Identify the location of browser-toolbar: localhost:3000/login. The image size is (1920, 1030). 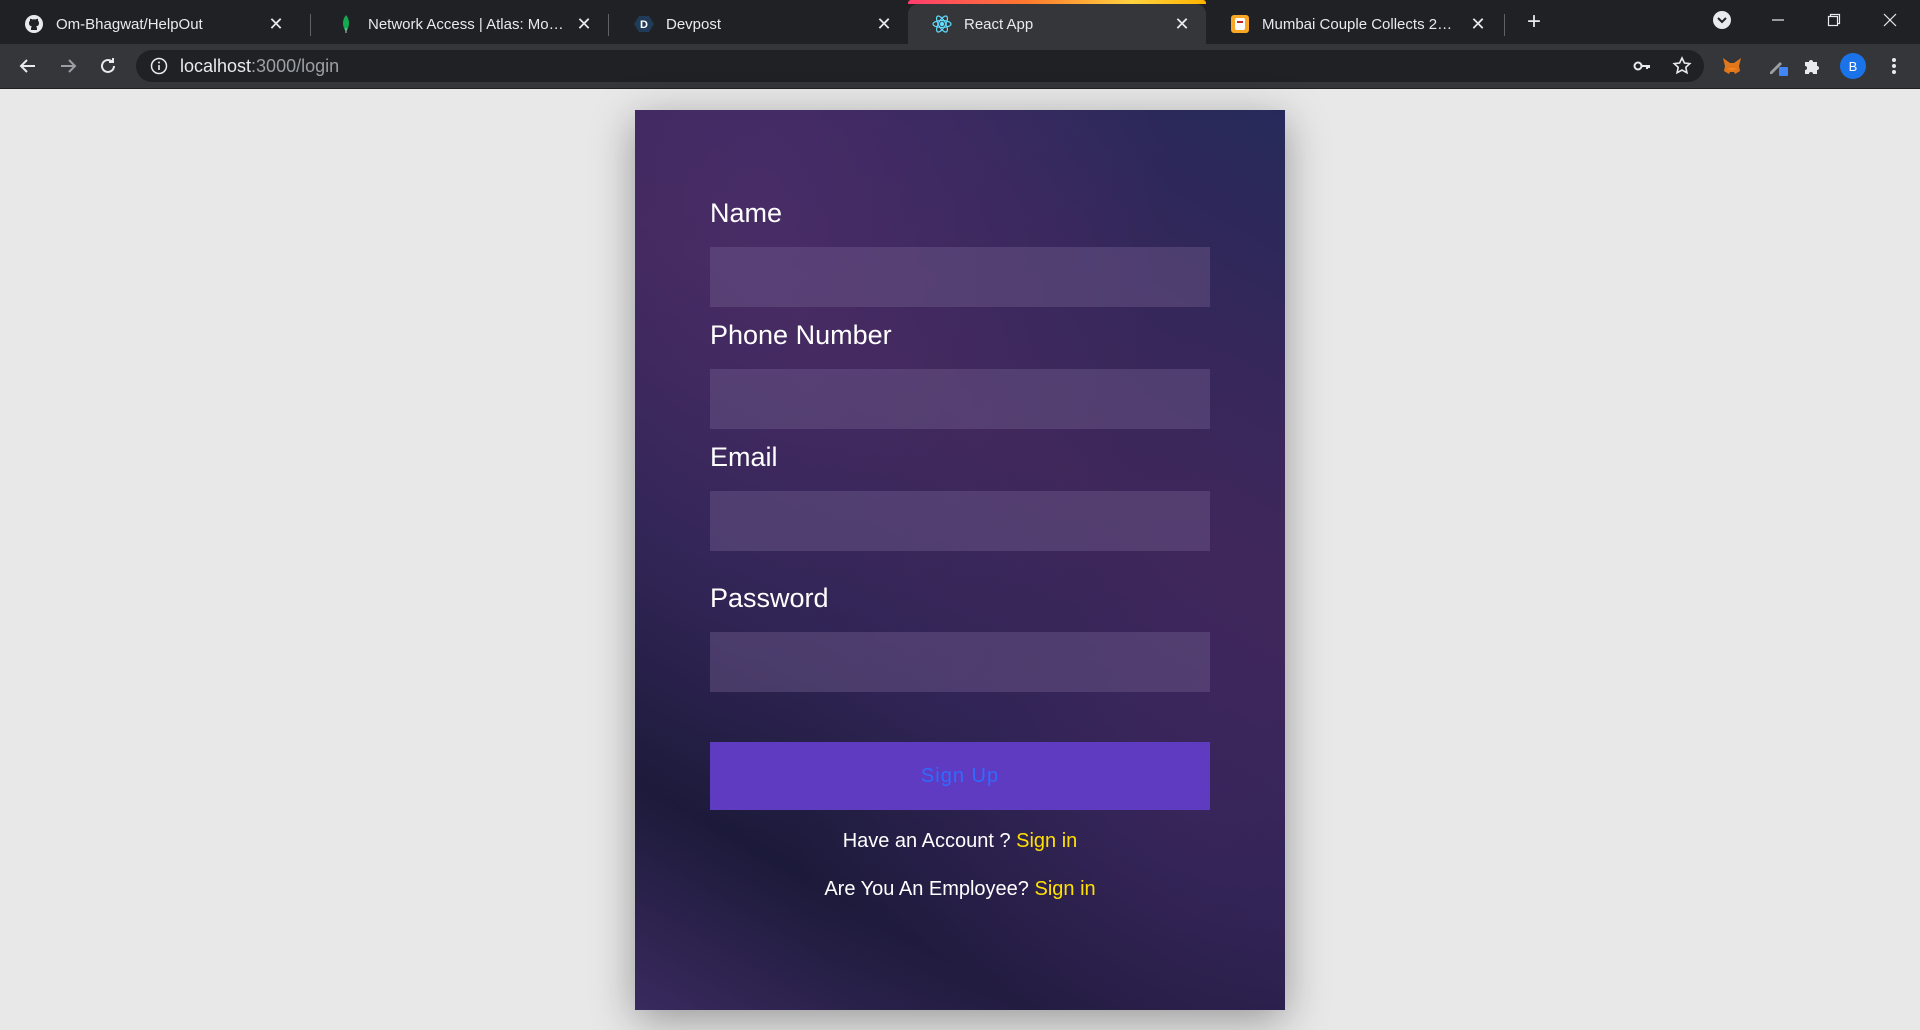
(960, 66).